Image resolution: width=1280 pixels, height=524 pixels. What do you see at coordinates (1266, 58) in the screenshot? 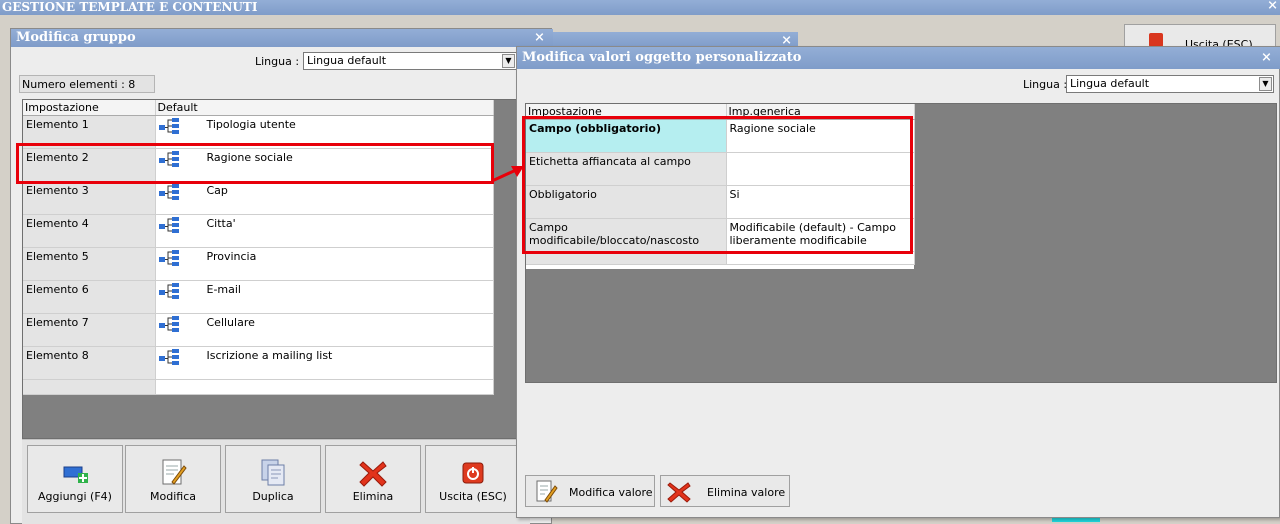
I see `object-window-close-button: ×` at bounding box center [1266, 58].